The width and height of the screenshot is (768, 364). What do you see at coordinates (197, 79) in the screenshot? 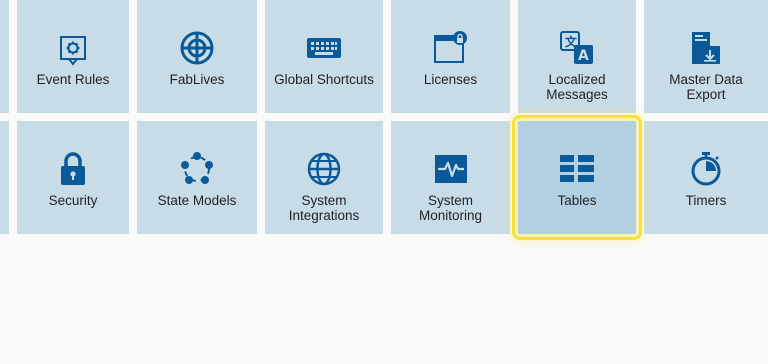
I see `tile-label: FabLives` at bounding box center [197, 79].